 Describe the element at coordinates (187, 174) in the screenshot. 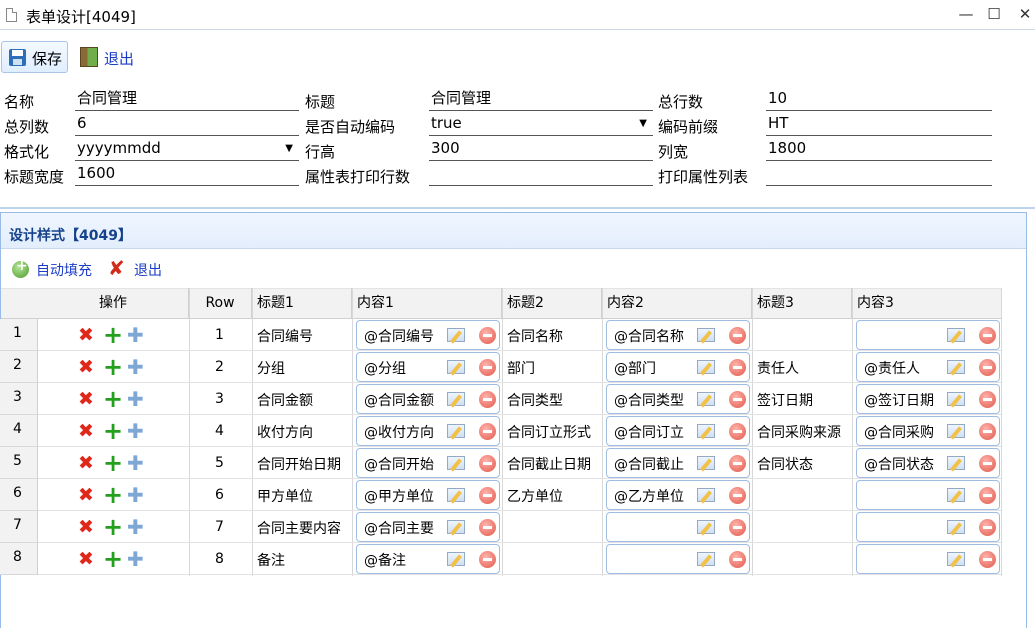

I see `titlewidth-field: 1600` at that location.